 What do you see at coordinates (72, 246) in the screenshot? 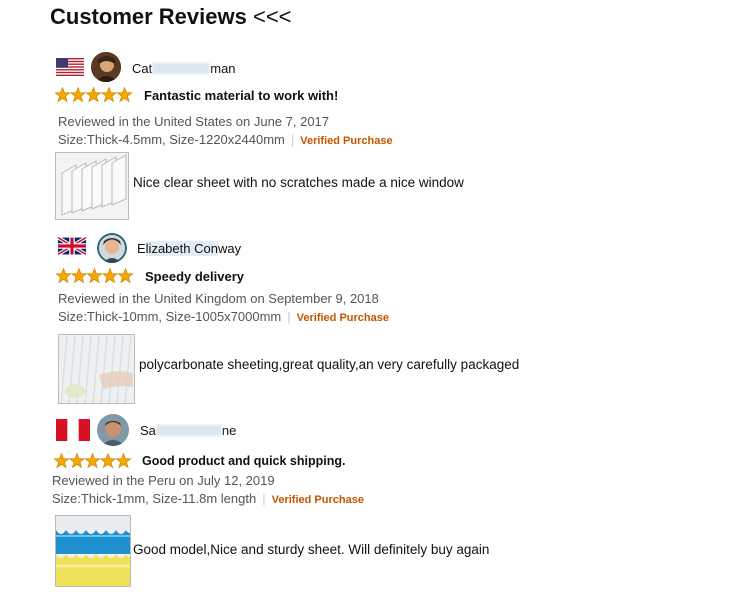
I see `uk-flag-icon` at bounding box center [72, 246].